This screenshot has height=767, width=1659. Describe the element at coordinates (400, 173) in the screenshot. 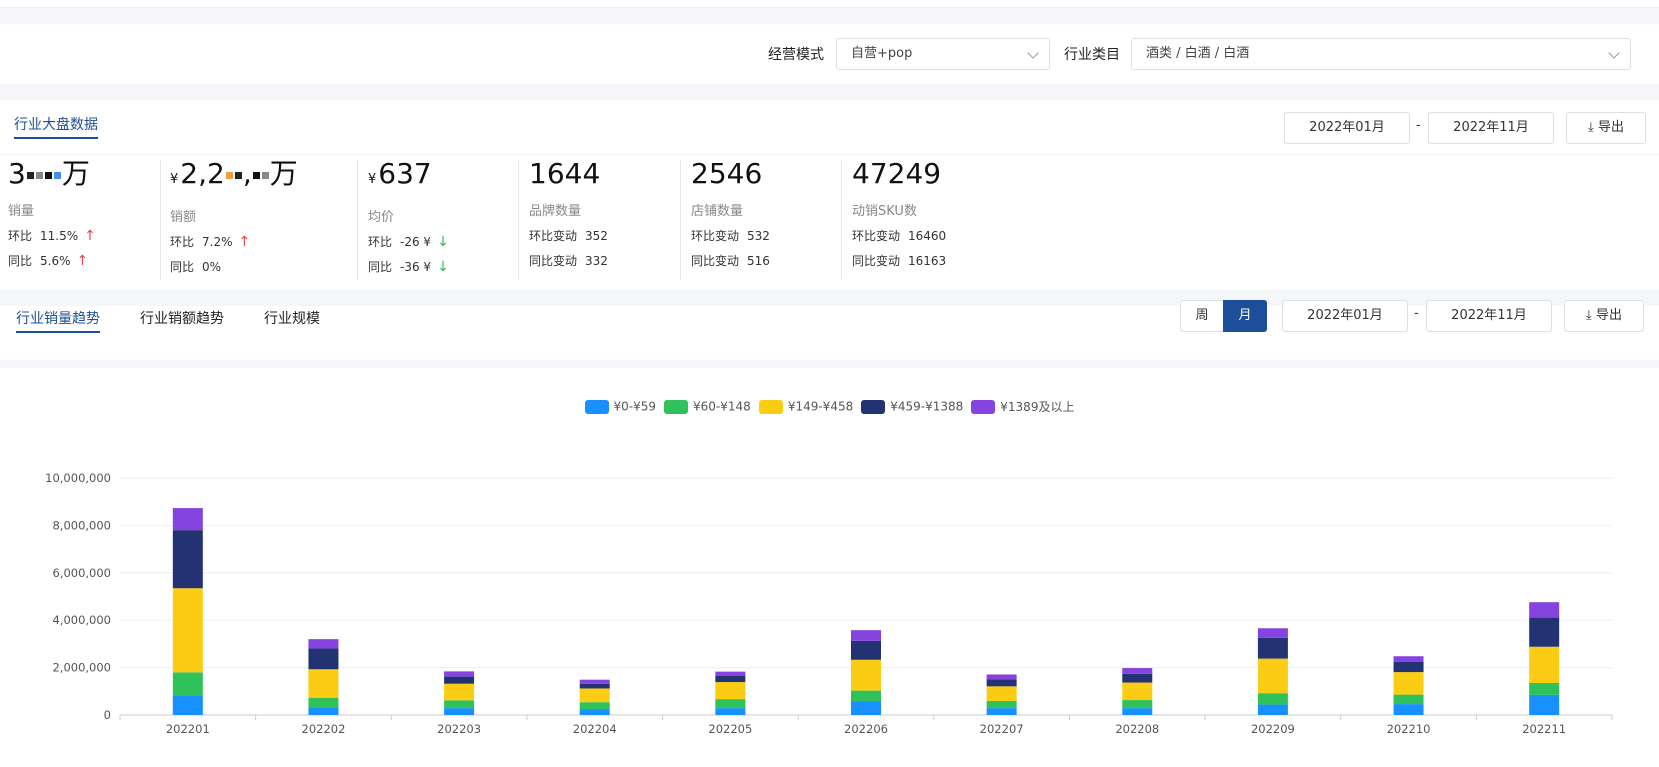

I see `stat-value: ¥637` at that location.